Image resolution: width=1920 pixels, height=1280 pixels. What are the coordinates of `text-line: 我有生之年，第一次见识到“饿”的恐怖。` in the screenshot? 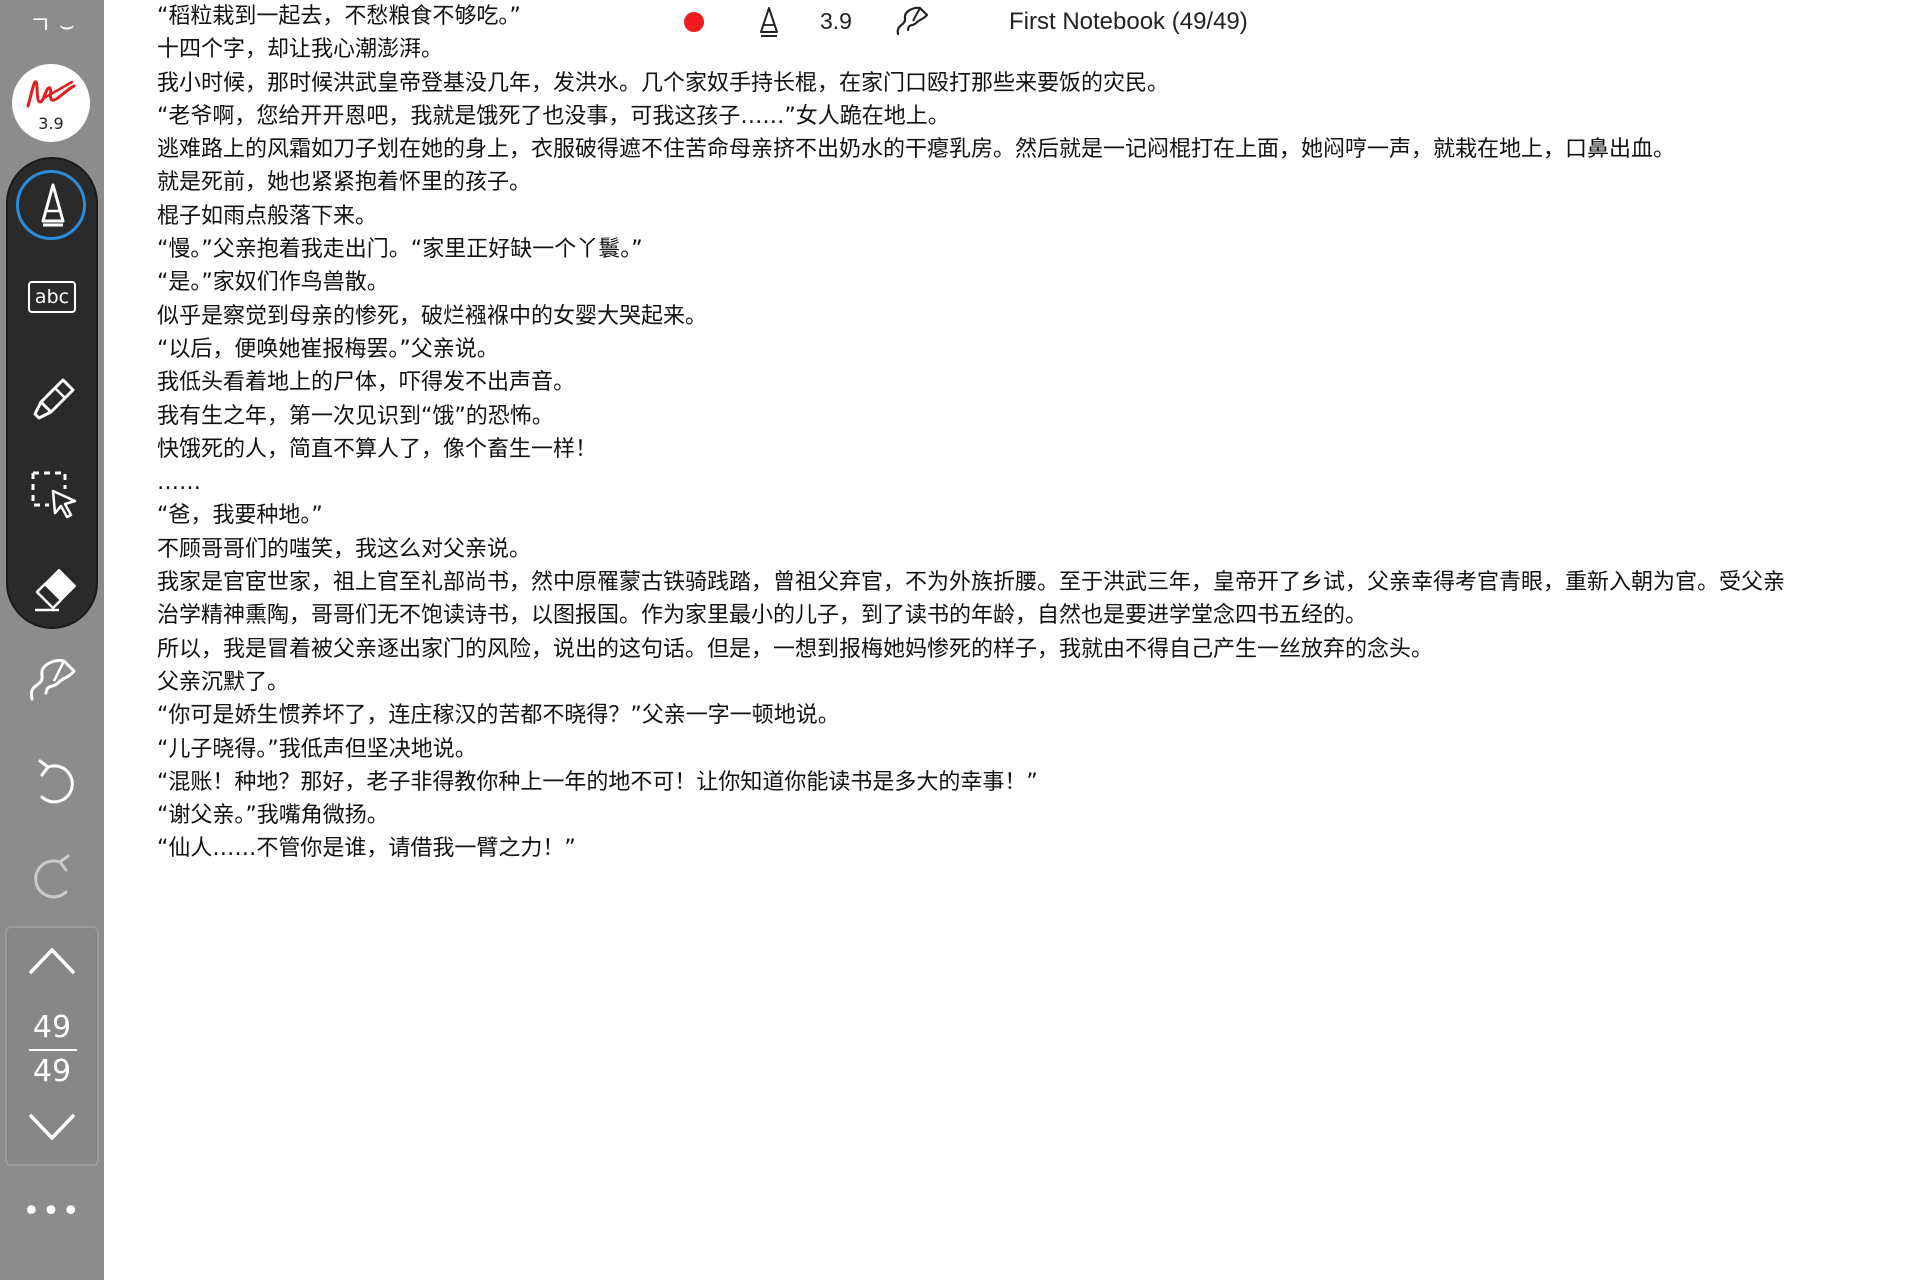 It's located at (355, 416).